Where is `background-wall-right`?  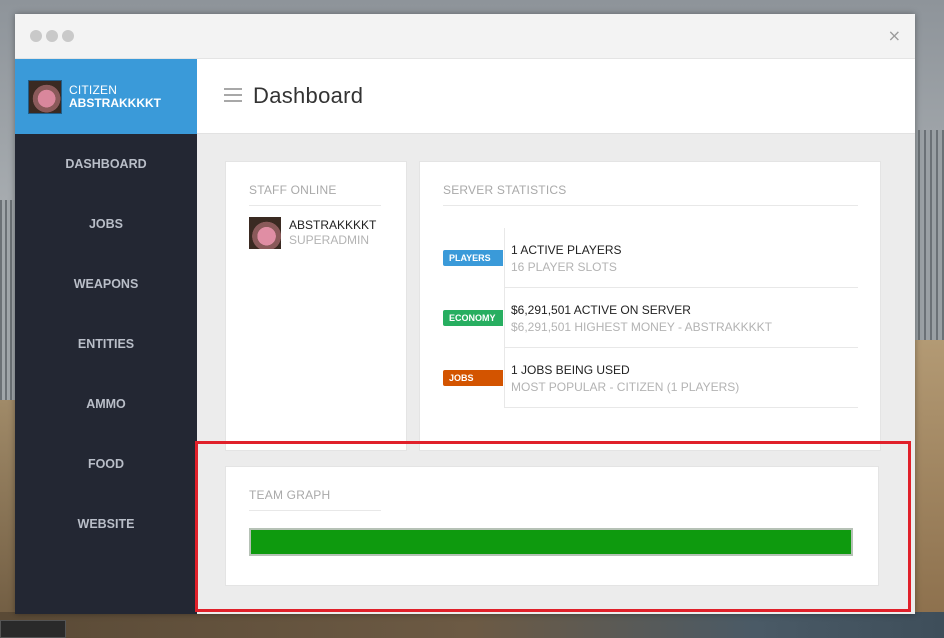
background-wall-right is located at coordinates (928, 489).